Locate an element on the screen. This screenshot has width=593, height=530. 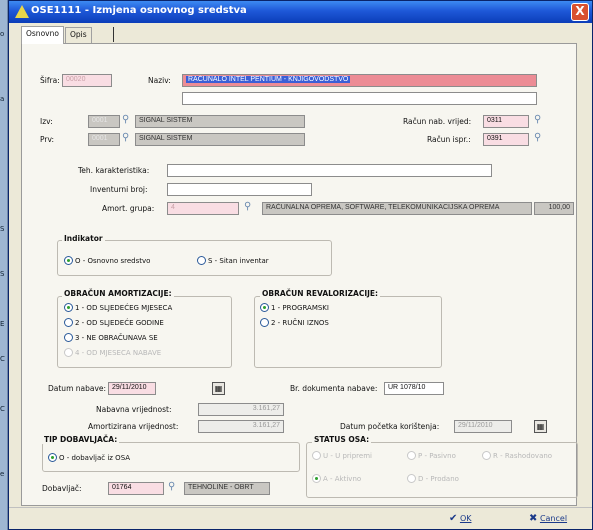
radio-status-u: U - U pripremi is located at coordinates (342, 455).